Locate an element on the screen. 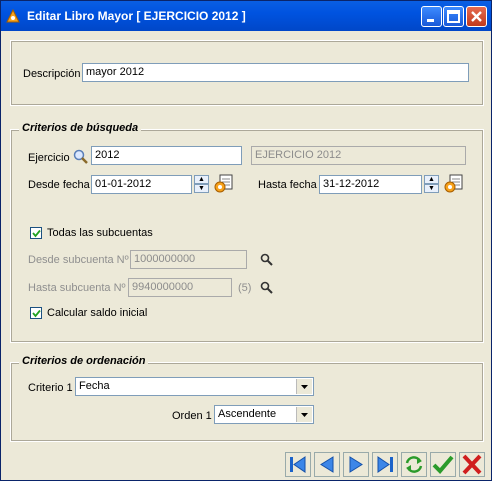 The image size is (492, 481). desde-fecha-spinner: ▲ ▼ is located at coordinates (201, 184).